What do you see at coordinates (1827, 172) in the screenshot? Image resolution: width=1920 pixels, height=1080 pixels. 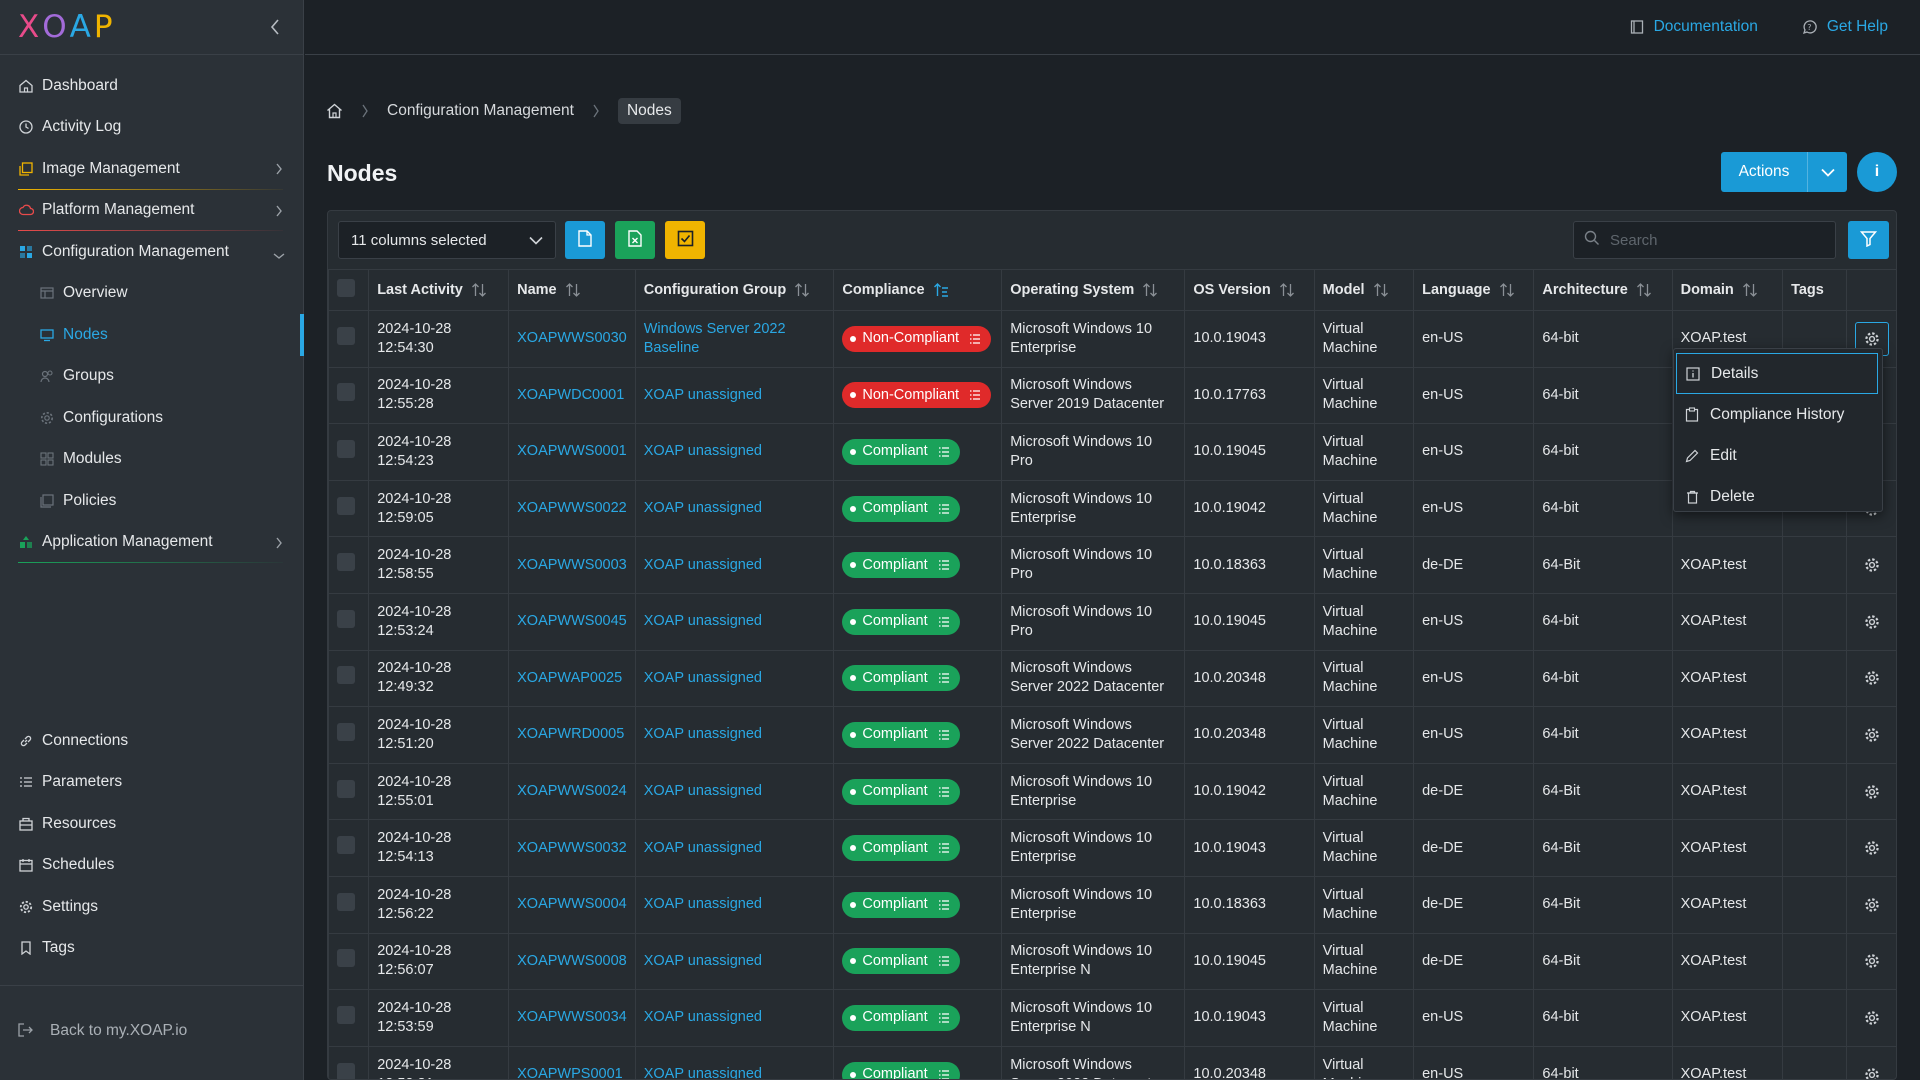 I see `chevron-down-icon` at bounding box center [1827, 172].